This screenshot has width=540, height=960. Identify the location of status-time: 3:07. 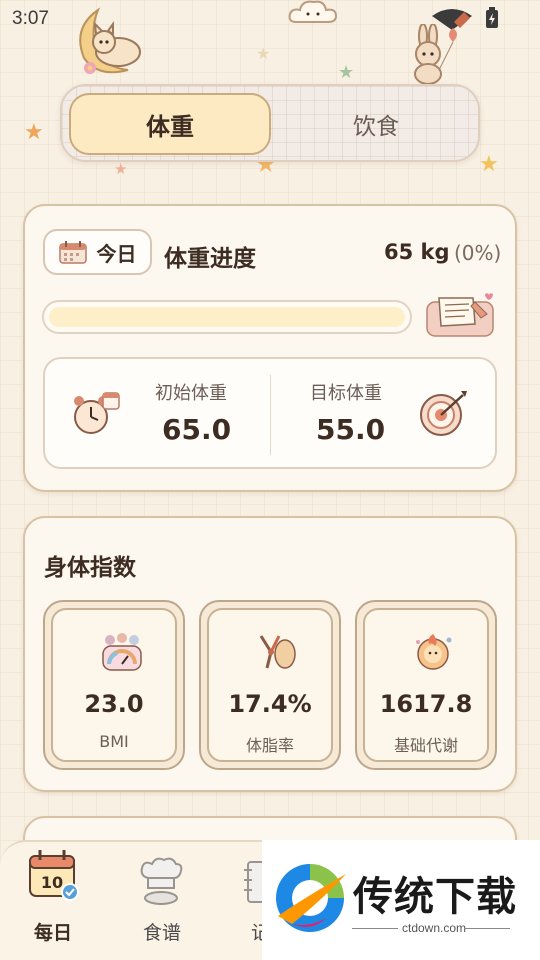
(30, 18).